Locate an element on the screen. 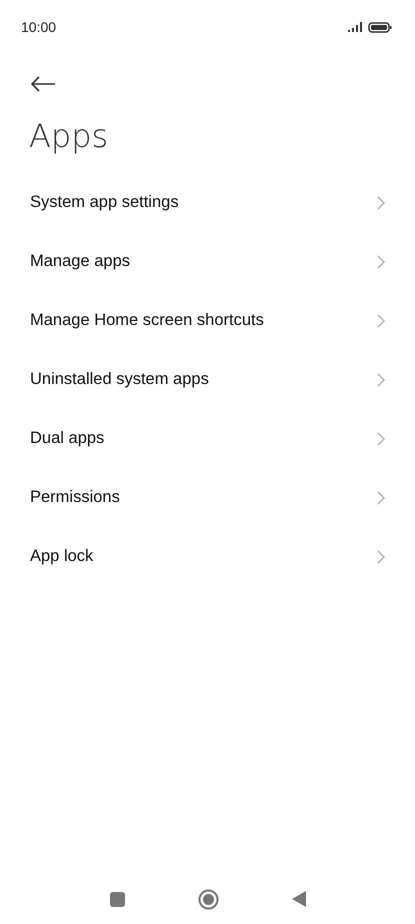 The image size is (415, 924). settings-item: Manage apps is located at coordinates (207, 261).